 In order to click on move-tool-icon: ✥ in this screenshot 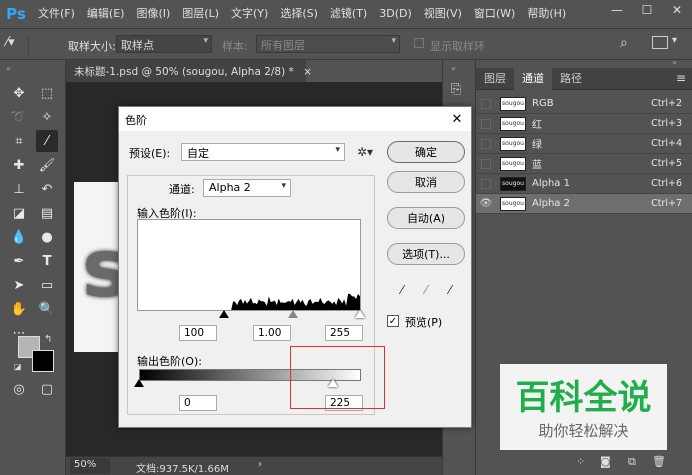, I will do `click(19, 93)`.